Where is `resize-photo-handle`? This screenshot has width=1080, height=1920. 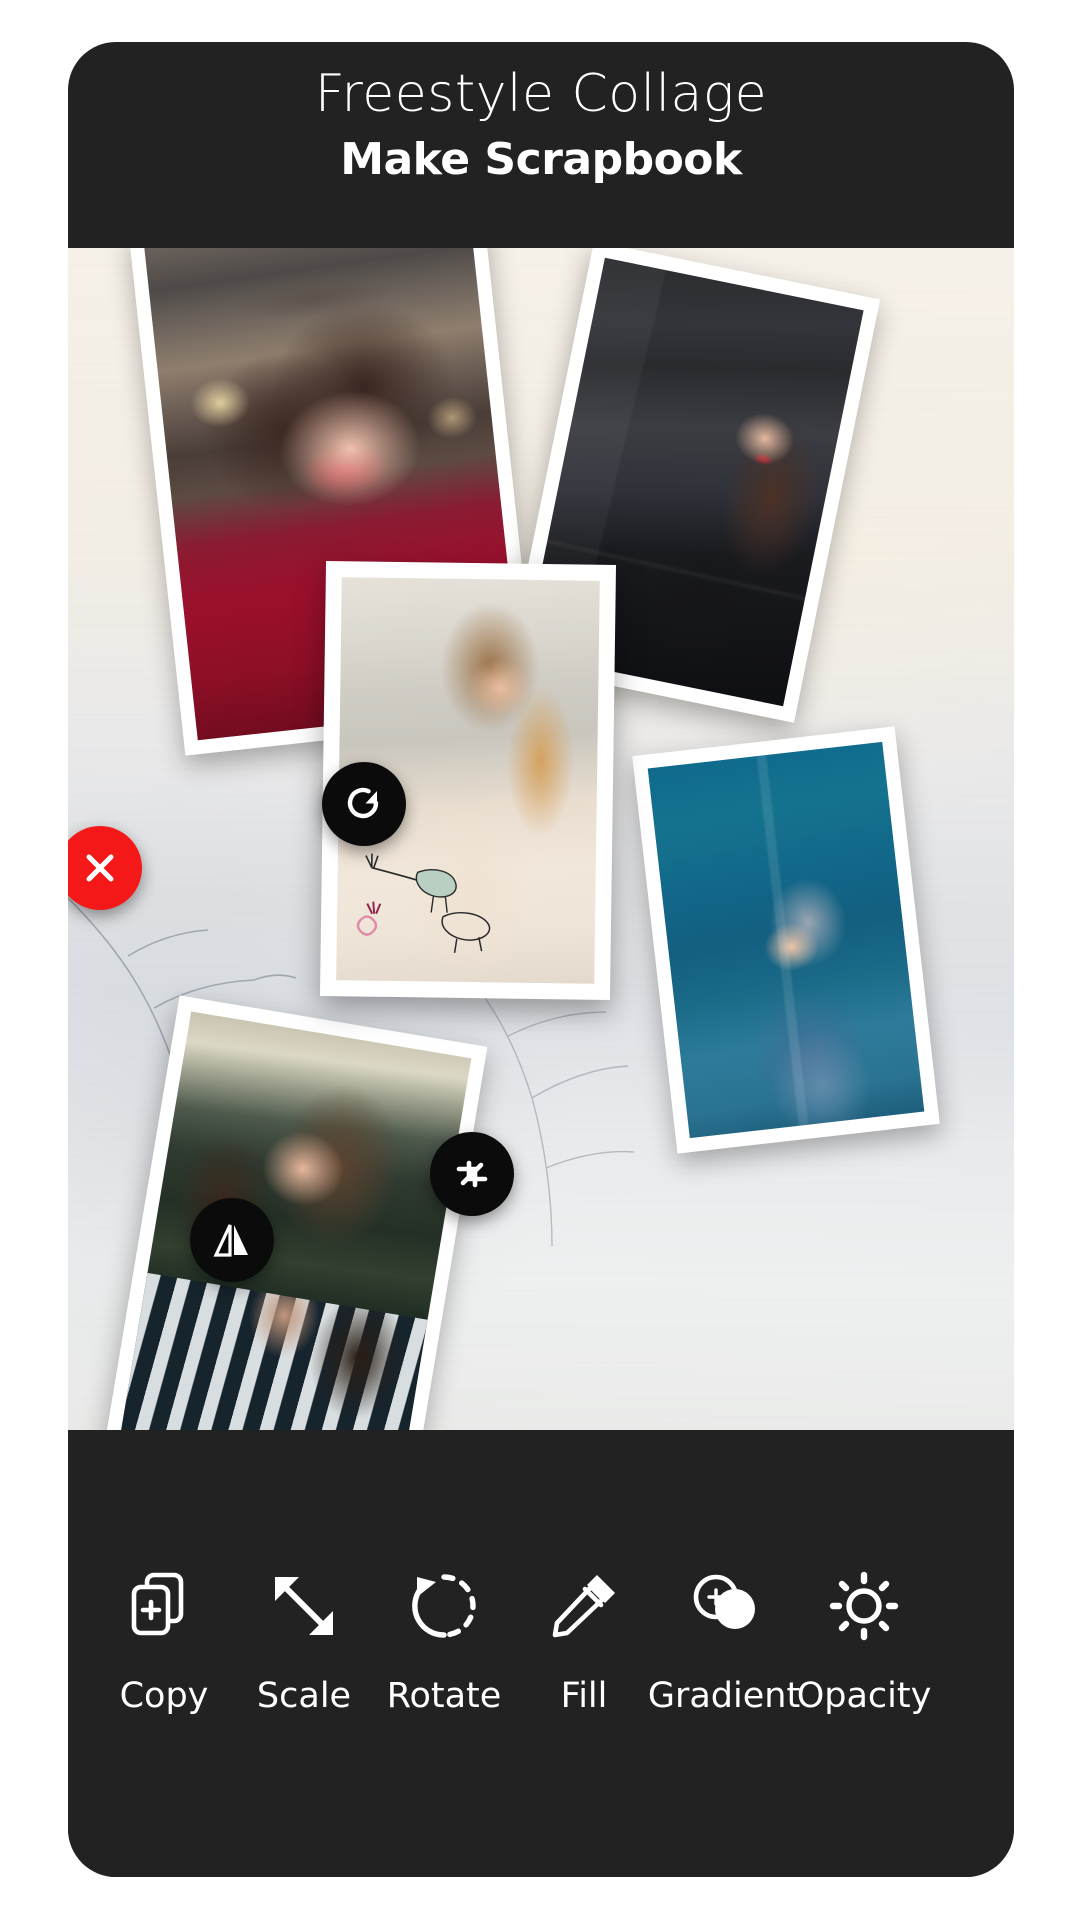
resize-photo-handle is located at coordinates (472, 1174).